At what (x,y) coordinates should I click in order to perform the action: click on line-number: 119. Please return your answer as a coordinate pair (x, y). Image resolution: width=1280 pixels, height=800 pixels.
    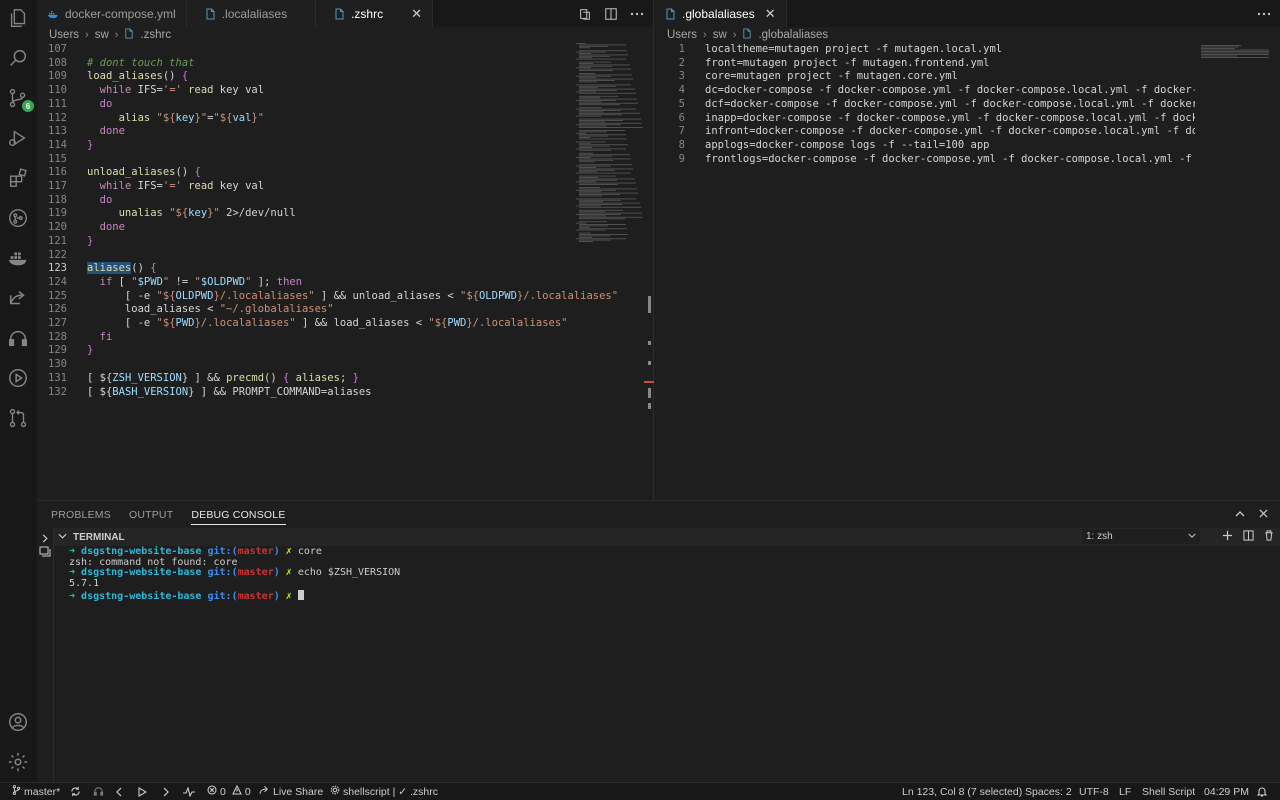
    Looking at the image, I should click on (57, 213).